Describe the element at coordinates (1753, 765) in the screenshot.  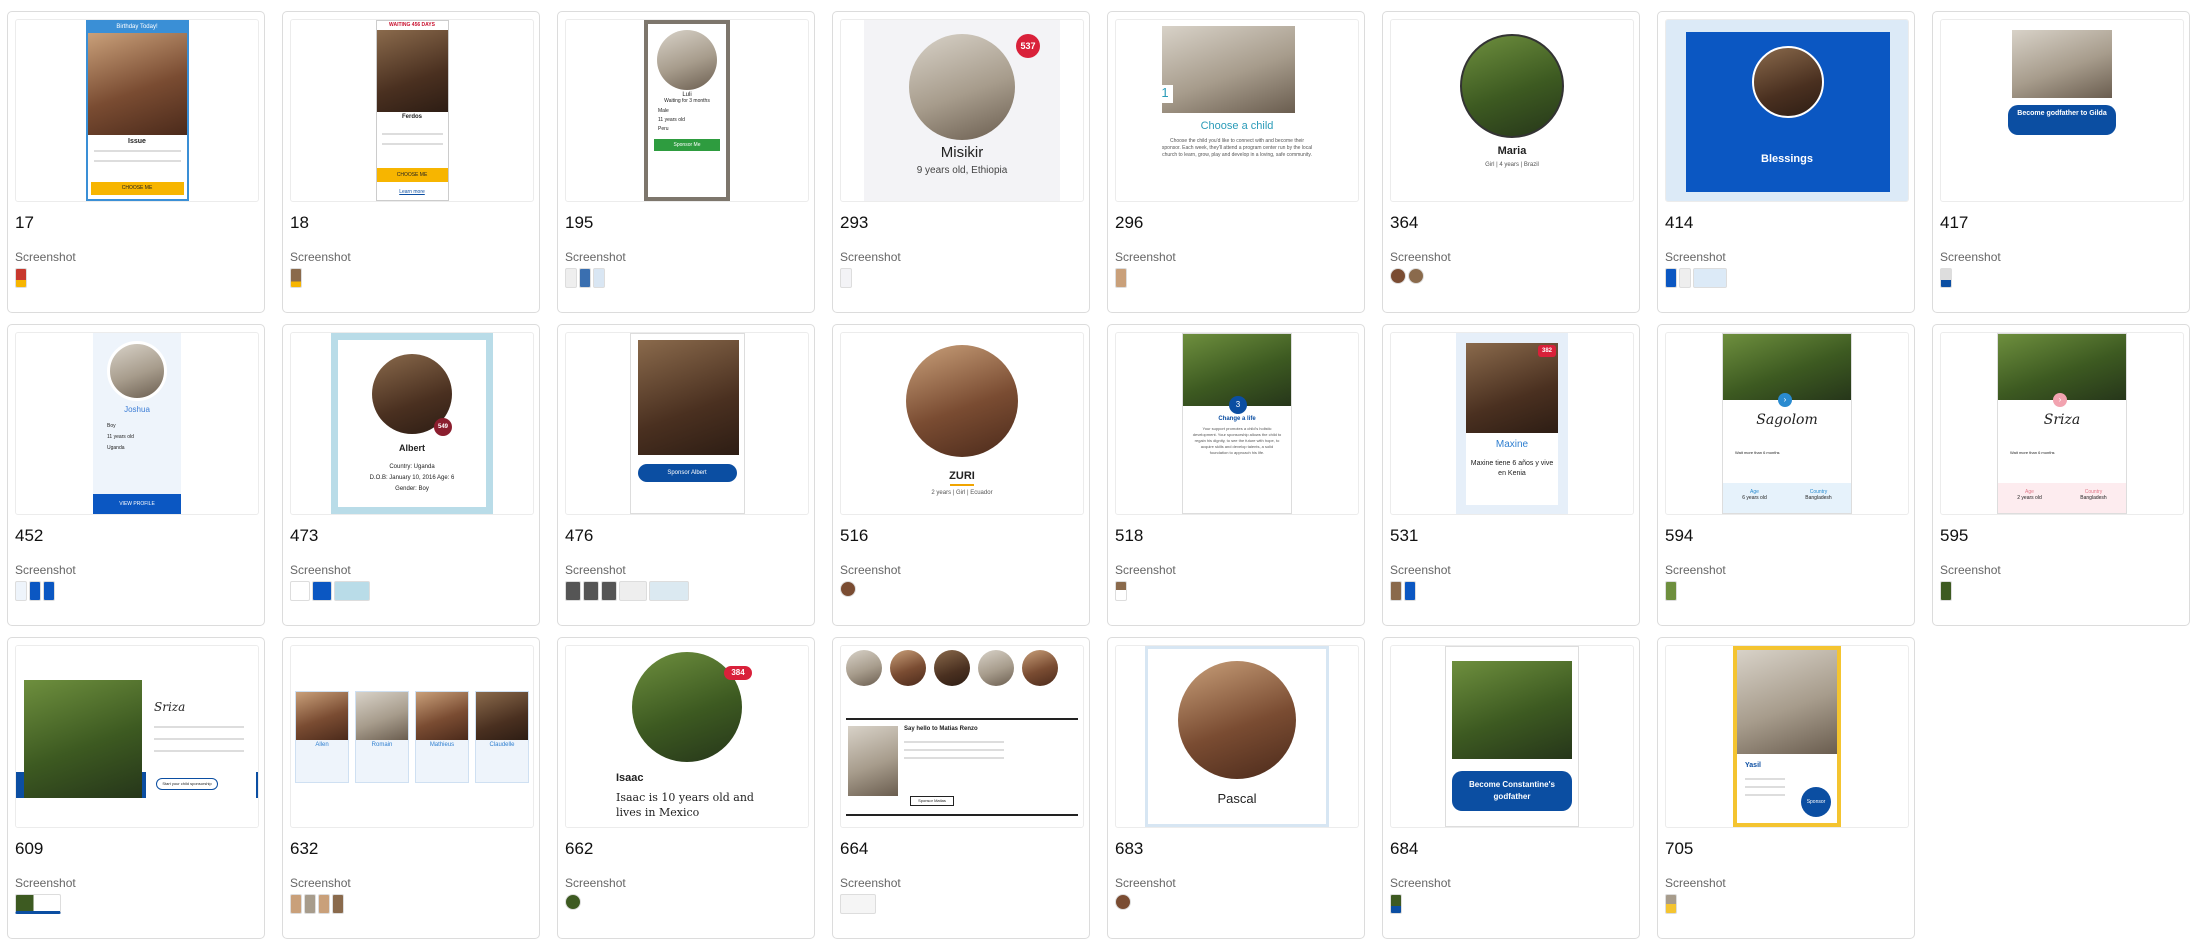
I see `child-name: Yasil` at that location.